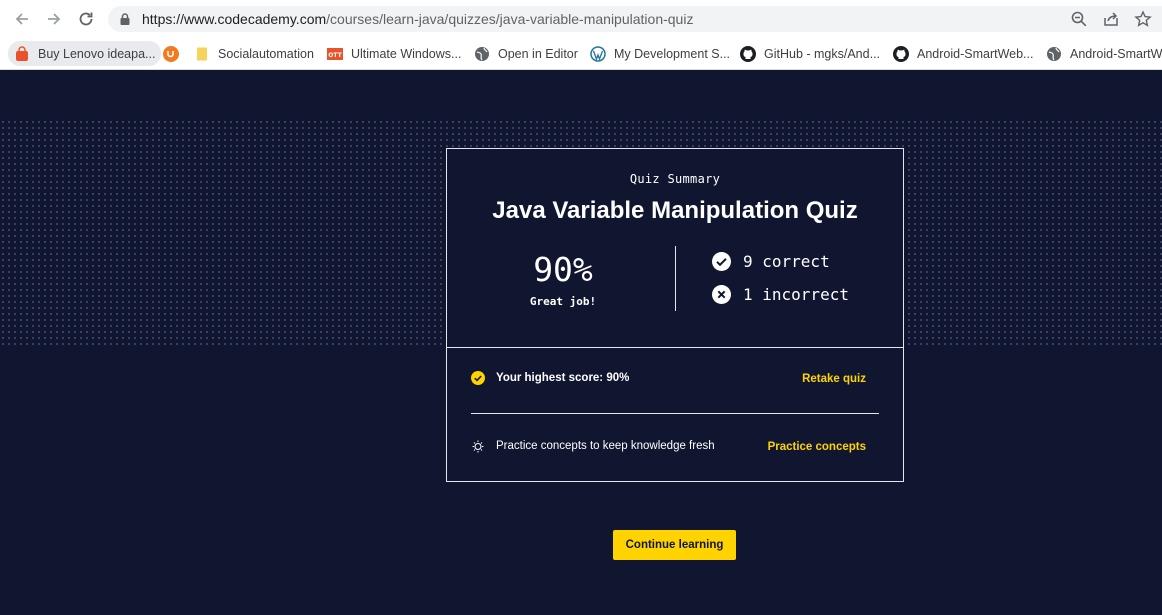 The width and height of the screenshot is (1162, 615). What do you see at coordinates (786, 261) in the screenshot?
I see `correct-text: 9 correct` at bounding box center [786, 261].